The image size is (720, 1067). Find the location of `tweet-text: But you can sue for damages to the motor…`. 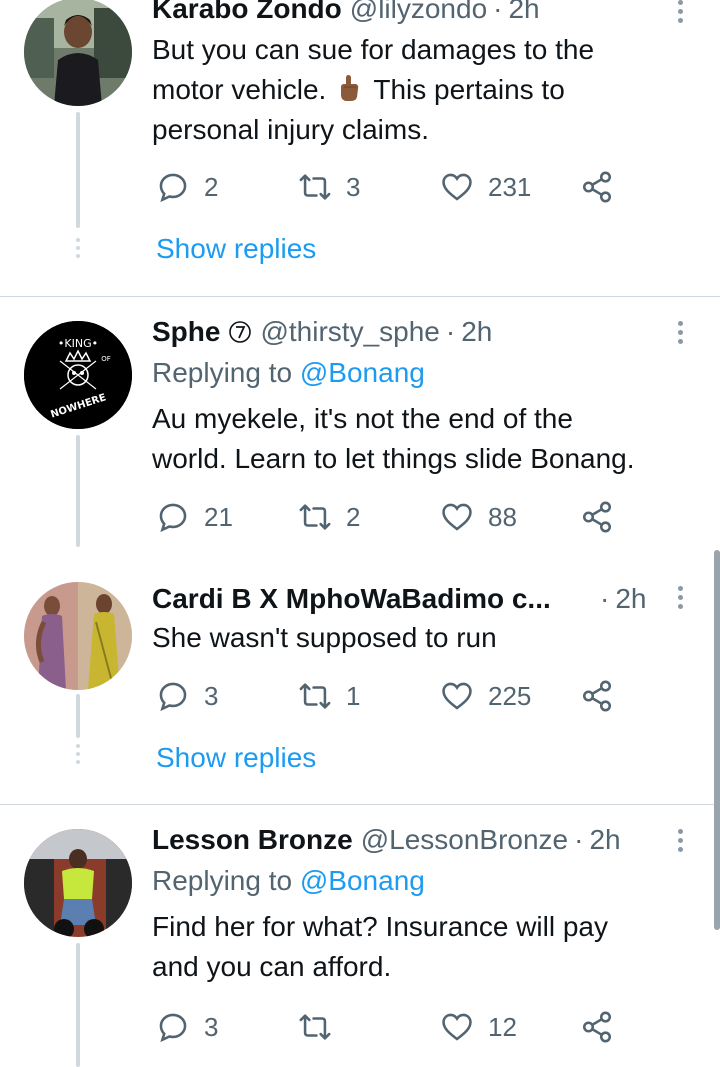

tweet-text: But you can sue for damages to the motor… is located at coordinates (412, 90).